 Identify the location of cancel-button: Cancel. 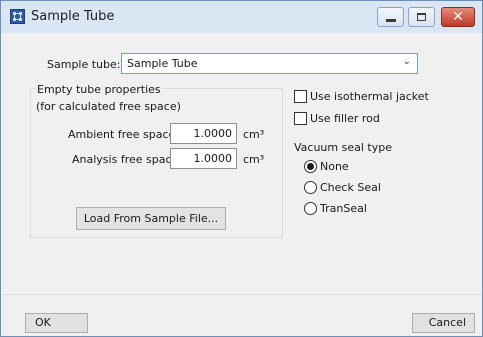
(443, 323).